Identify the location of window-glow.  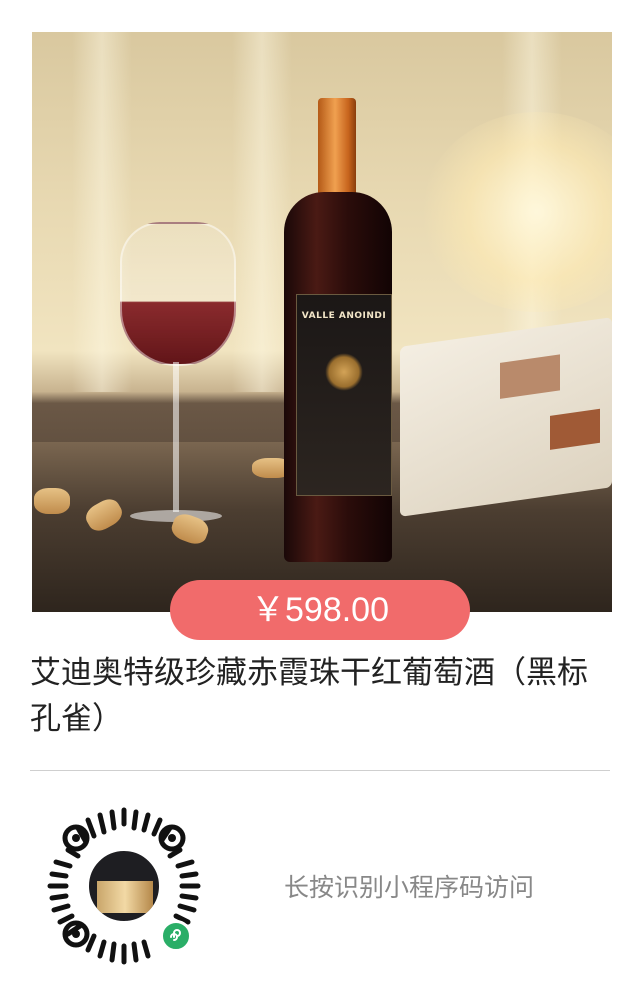
(517, 212).